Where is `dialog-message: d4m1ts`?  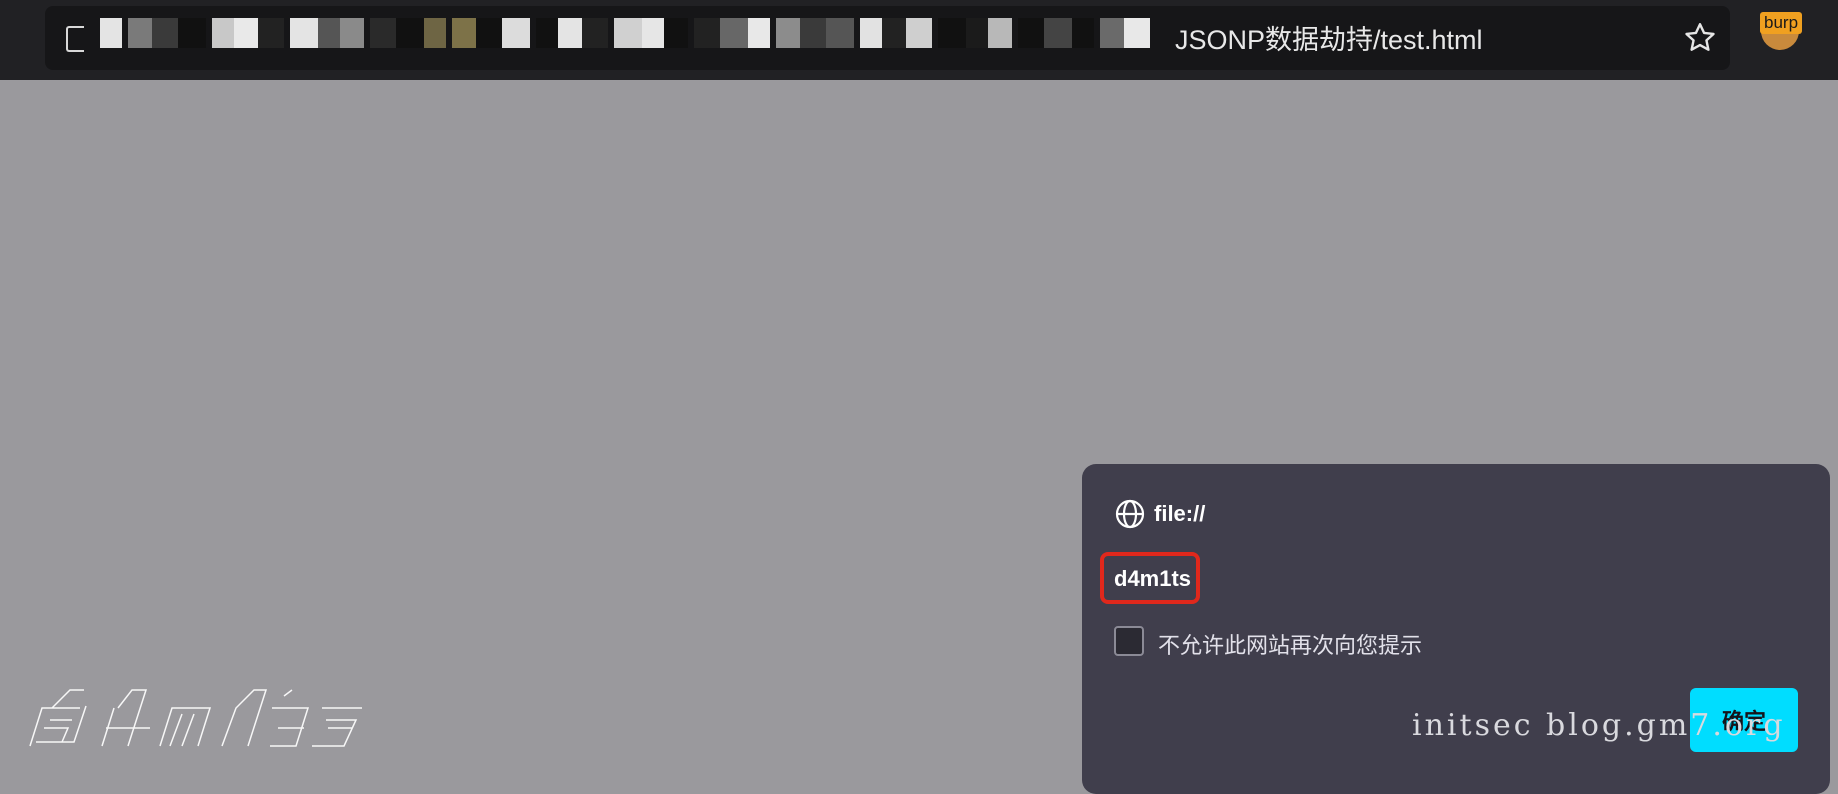 dialog-message: d4m1ts is located at coordinates (1153, 578).